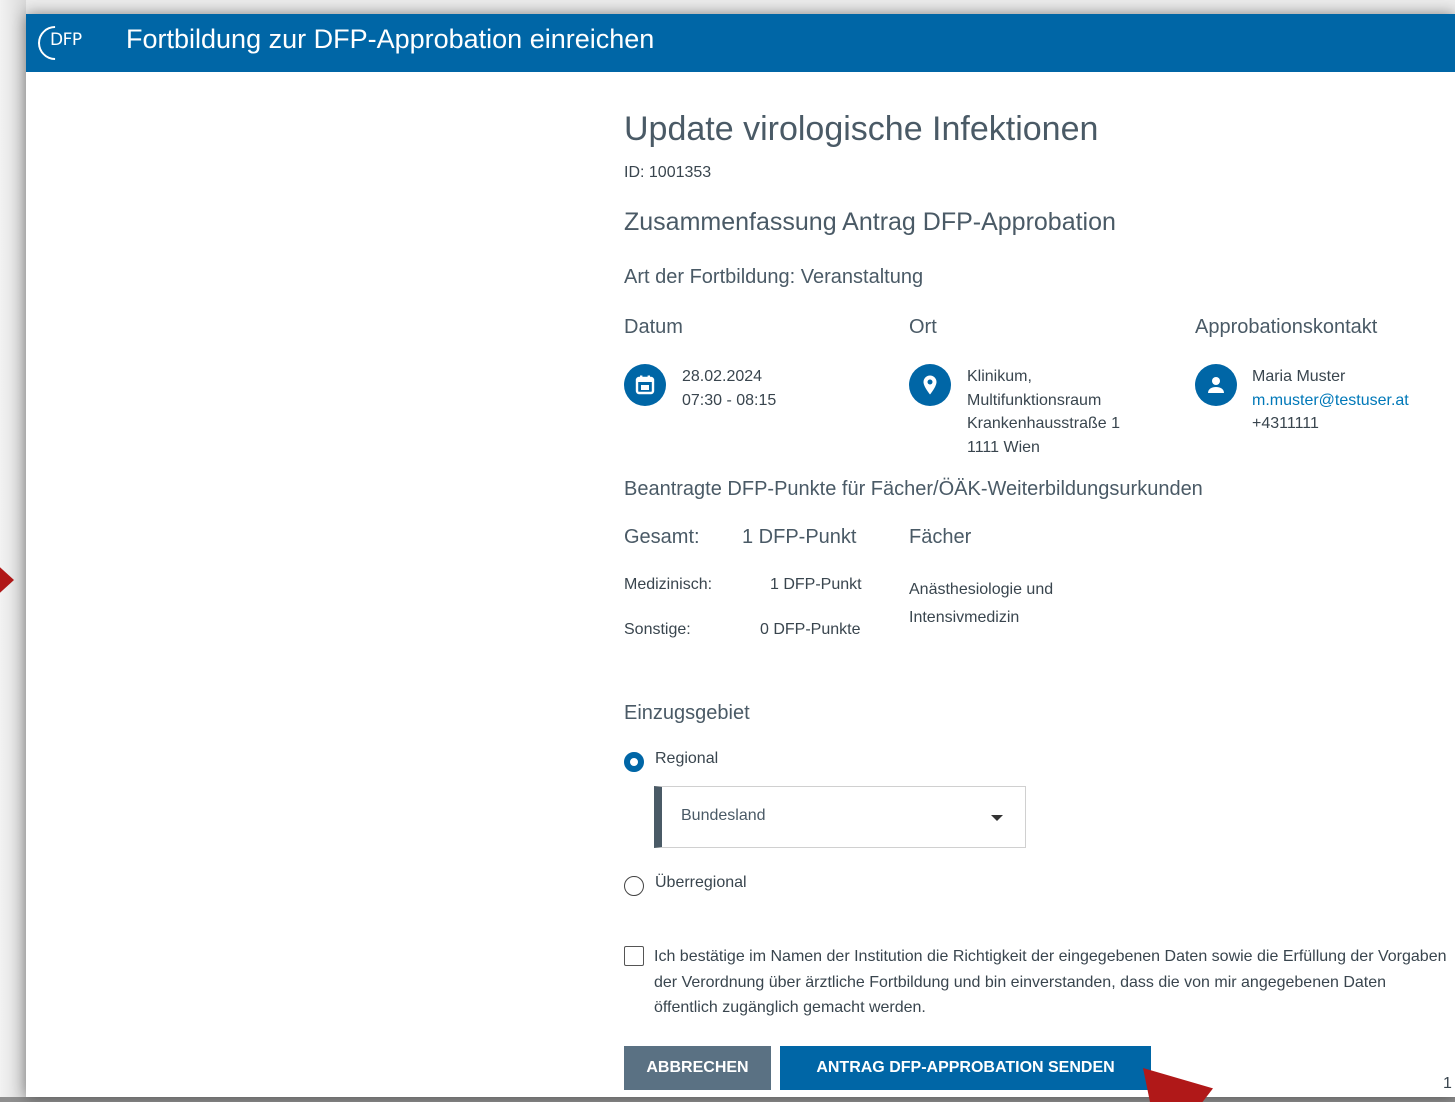 This screenshot has width=1455, height=1102. What do you see at coordinates (722, 376) in the screenshot?
I see `date-value: 28.02.2024` at bounding box center [722, 376].